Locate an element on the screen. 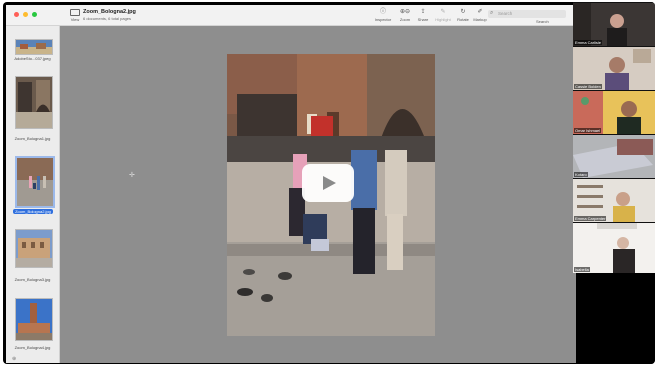 This screenshot has width=658, height=368. search-placeholder: Search is located at coordinates (505, 13).